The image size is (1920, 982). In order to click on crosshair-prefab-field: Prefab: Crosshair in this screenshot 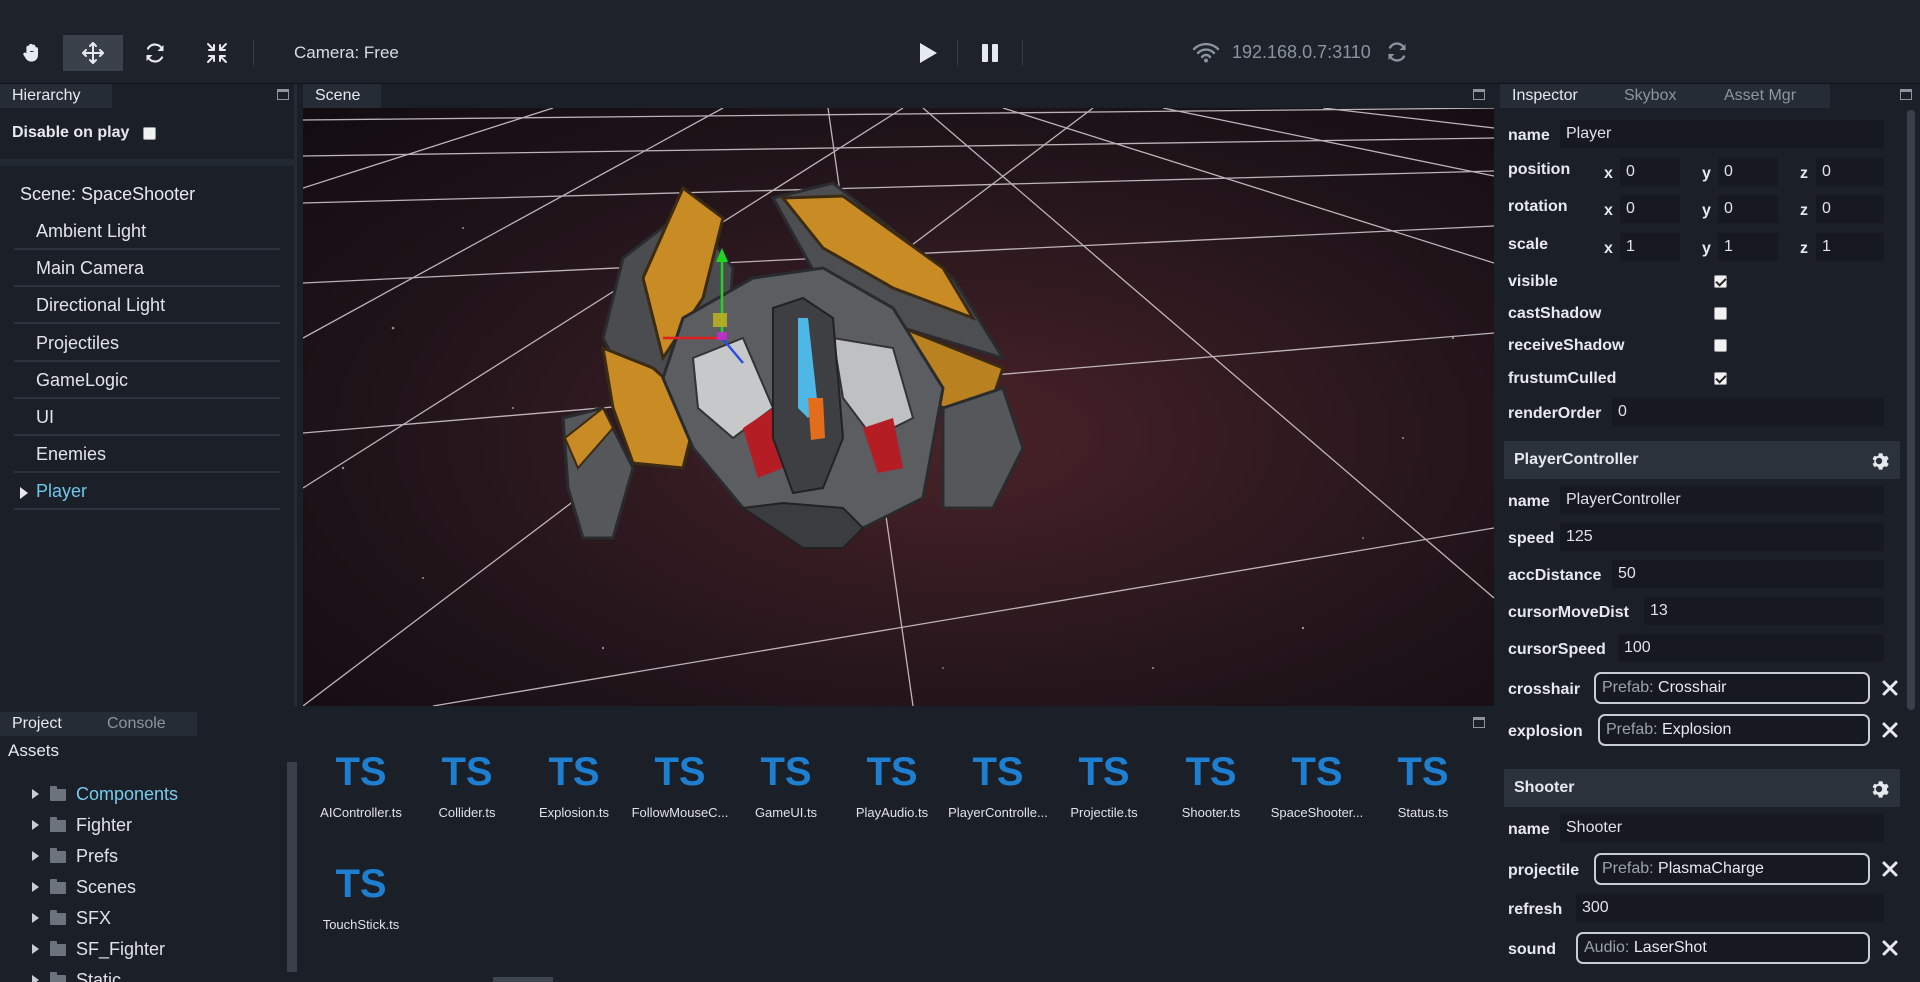, I will do `click(1732, 688)`.